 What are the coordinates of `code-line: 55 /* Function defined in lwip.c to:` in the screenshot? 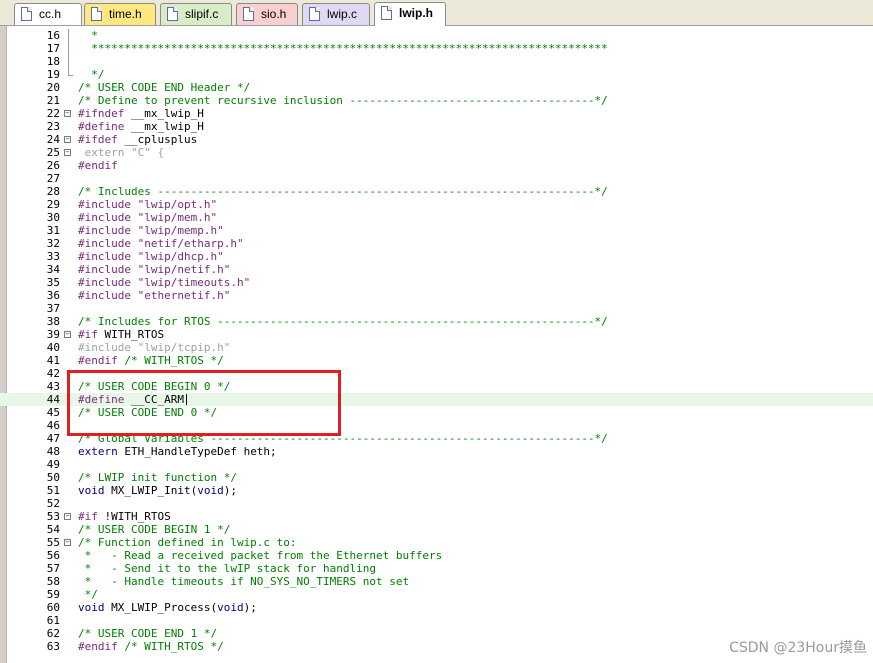 It's located at (436, 542).